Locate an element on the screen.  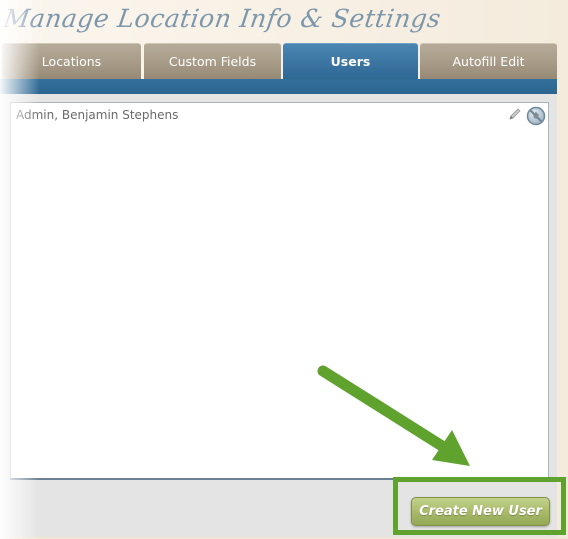
tab-underline-bar is located at coordinates (278, 86).